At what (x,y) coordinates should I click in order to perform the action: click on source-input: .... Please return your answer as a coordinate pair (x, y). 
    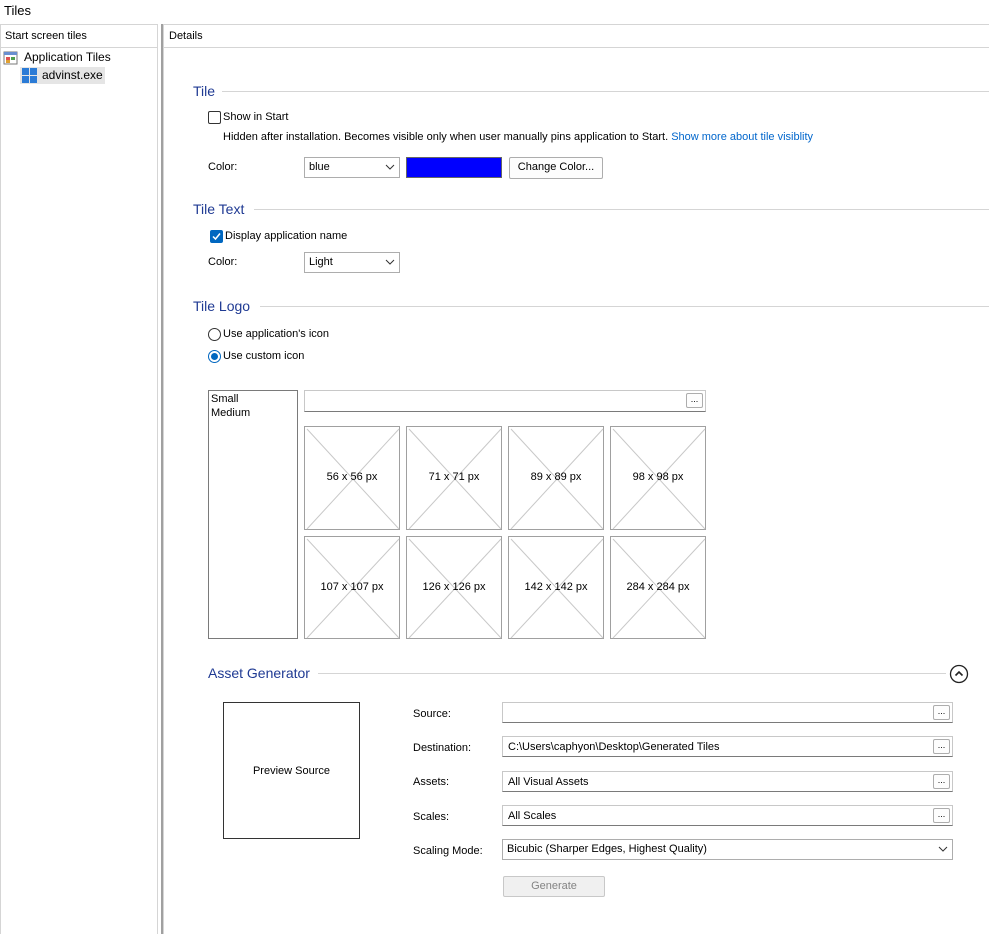
    Looking at the image, I should click on (727, 712).